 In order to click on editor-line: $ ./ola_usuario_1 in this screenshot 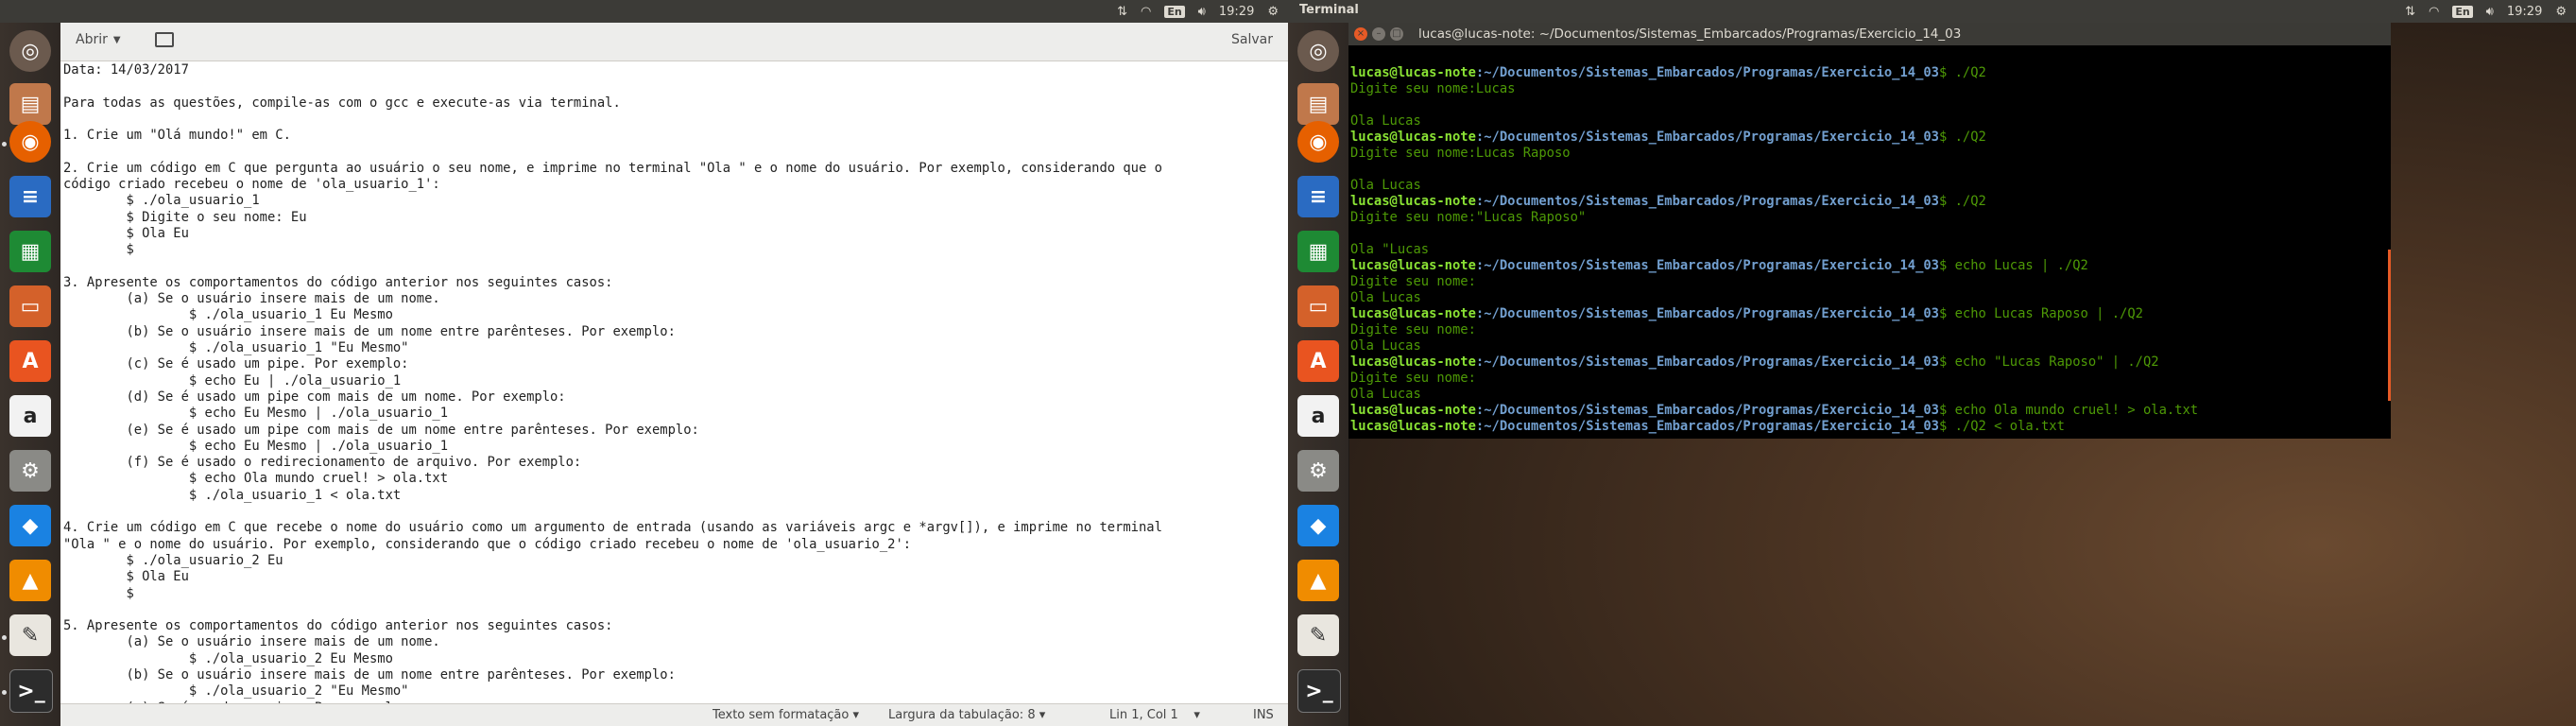, I will do `click(161, 201)`.